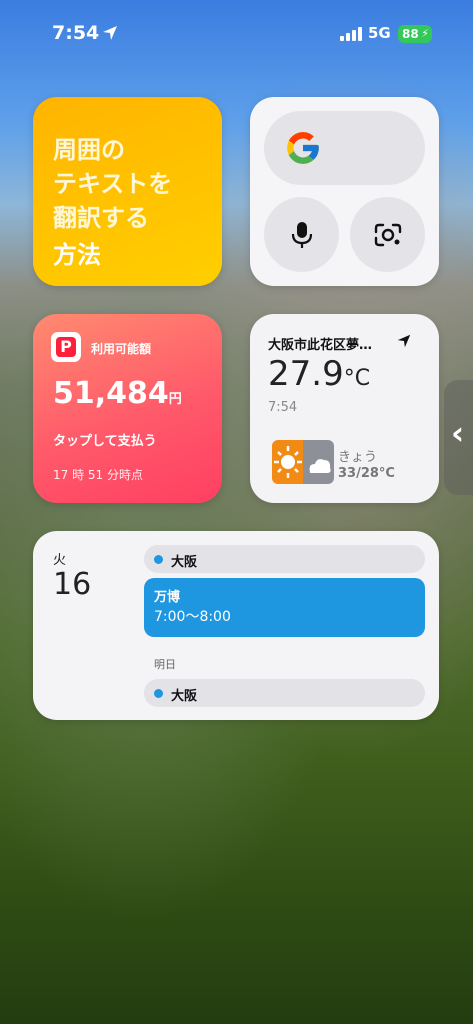 This screenshot has width=473, height=1024. I want to click on tap-to-pay-text: タップして支払う, so click(105, 441).